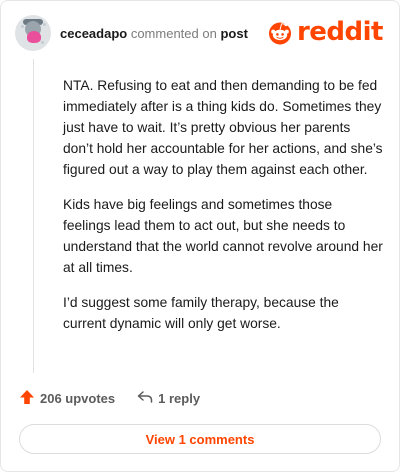  Describe the element at coordinates (340, 32) in the screenshot. I see `reddit-wordmark: reddit` at that location.